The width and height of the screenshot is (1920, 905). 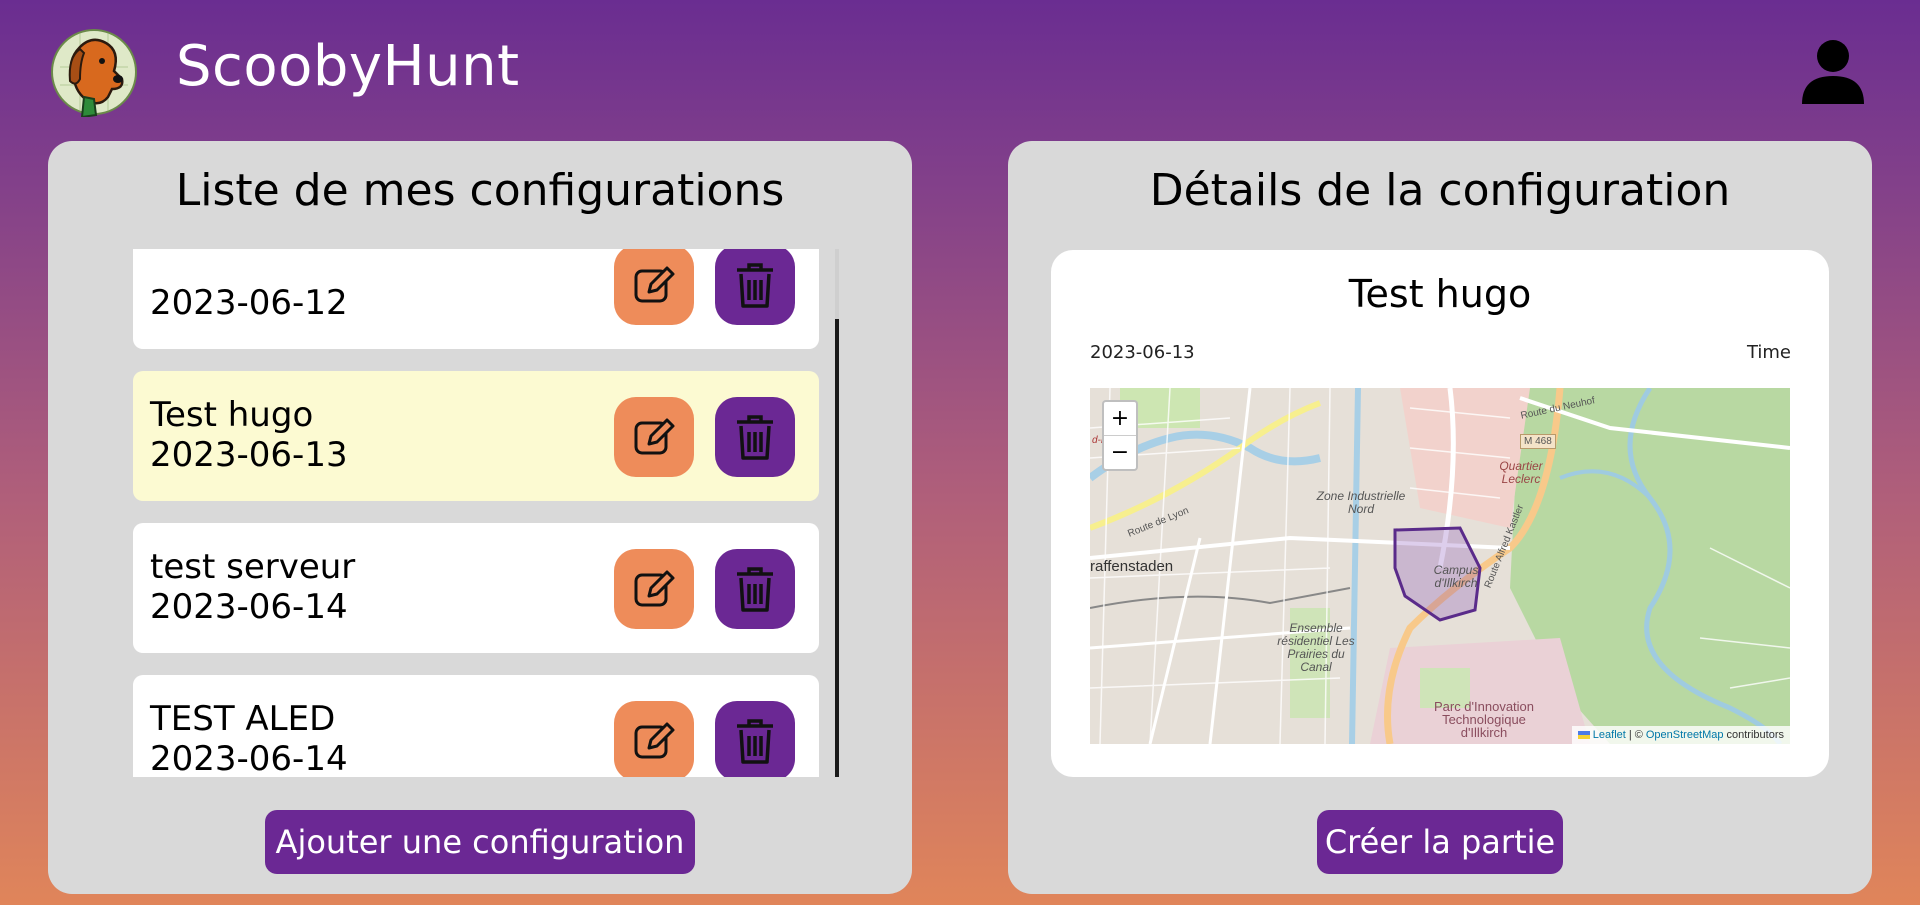 I want to click on configuration-date: 2023-06-13, so click(x=1142, y=352).